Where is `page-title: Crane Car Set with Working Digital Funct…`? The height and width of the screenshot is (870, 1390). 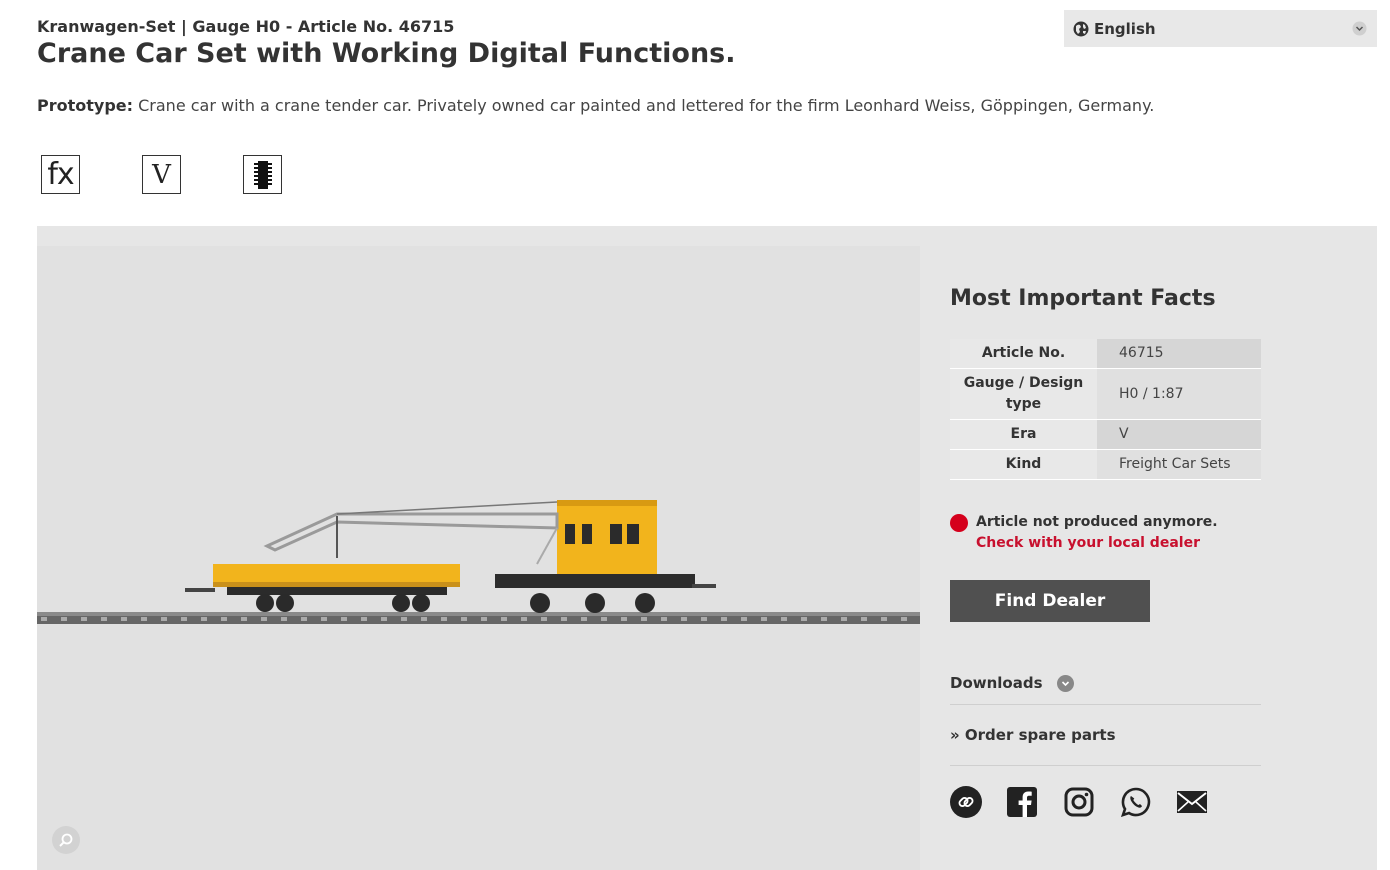 page-title: Crane Car Set with Working Digital Funct… is located at coordinates (386, 53).